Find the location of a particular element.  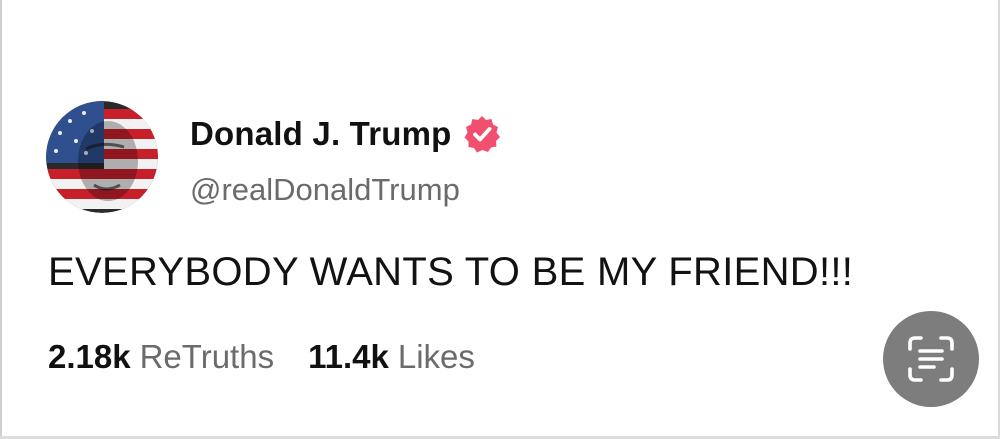

text-scan-button is located at coordinates (931, 359).